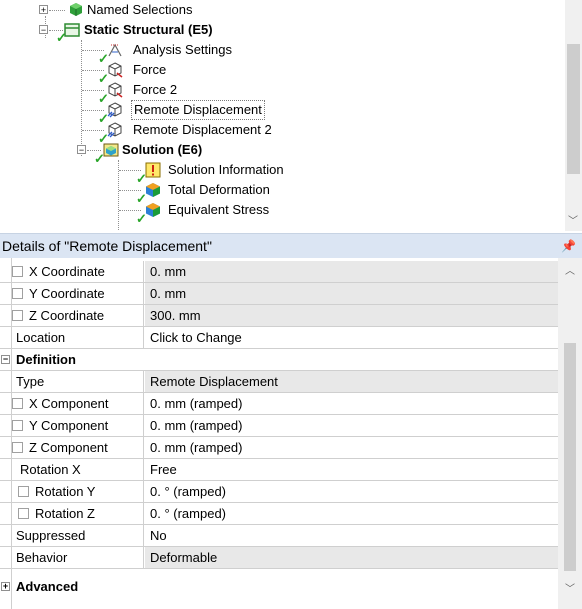 The image size is (582, 609). Describe the element at coordinates (107, 246) in the screenshot. I see `details-title: Details of "Remote Displacement"` at that location.